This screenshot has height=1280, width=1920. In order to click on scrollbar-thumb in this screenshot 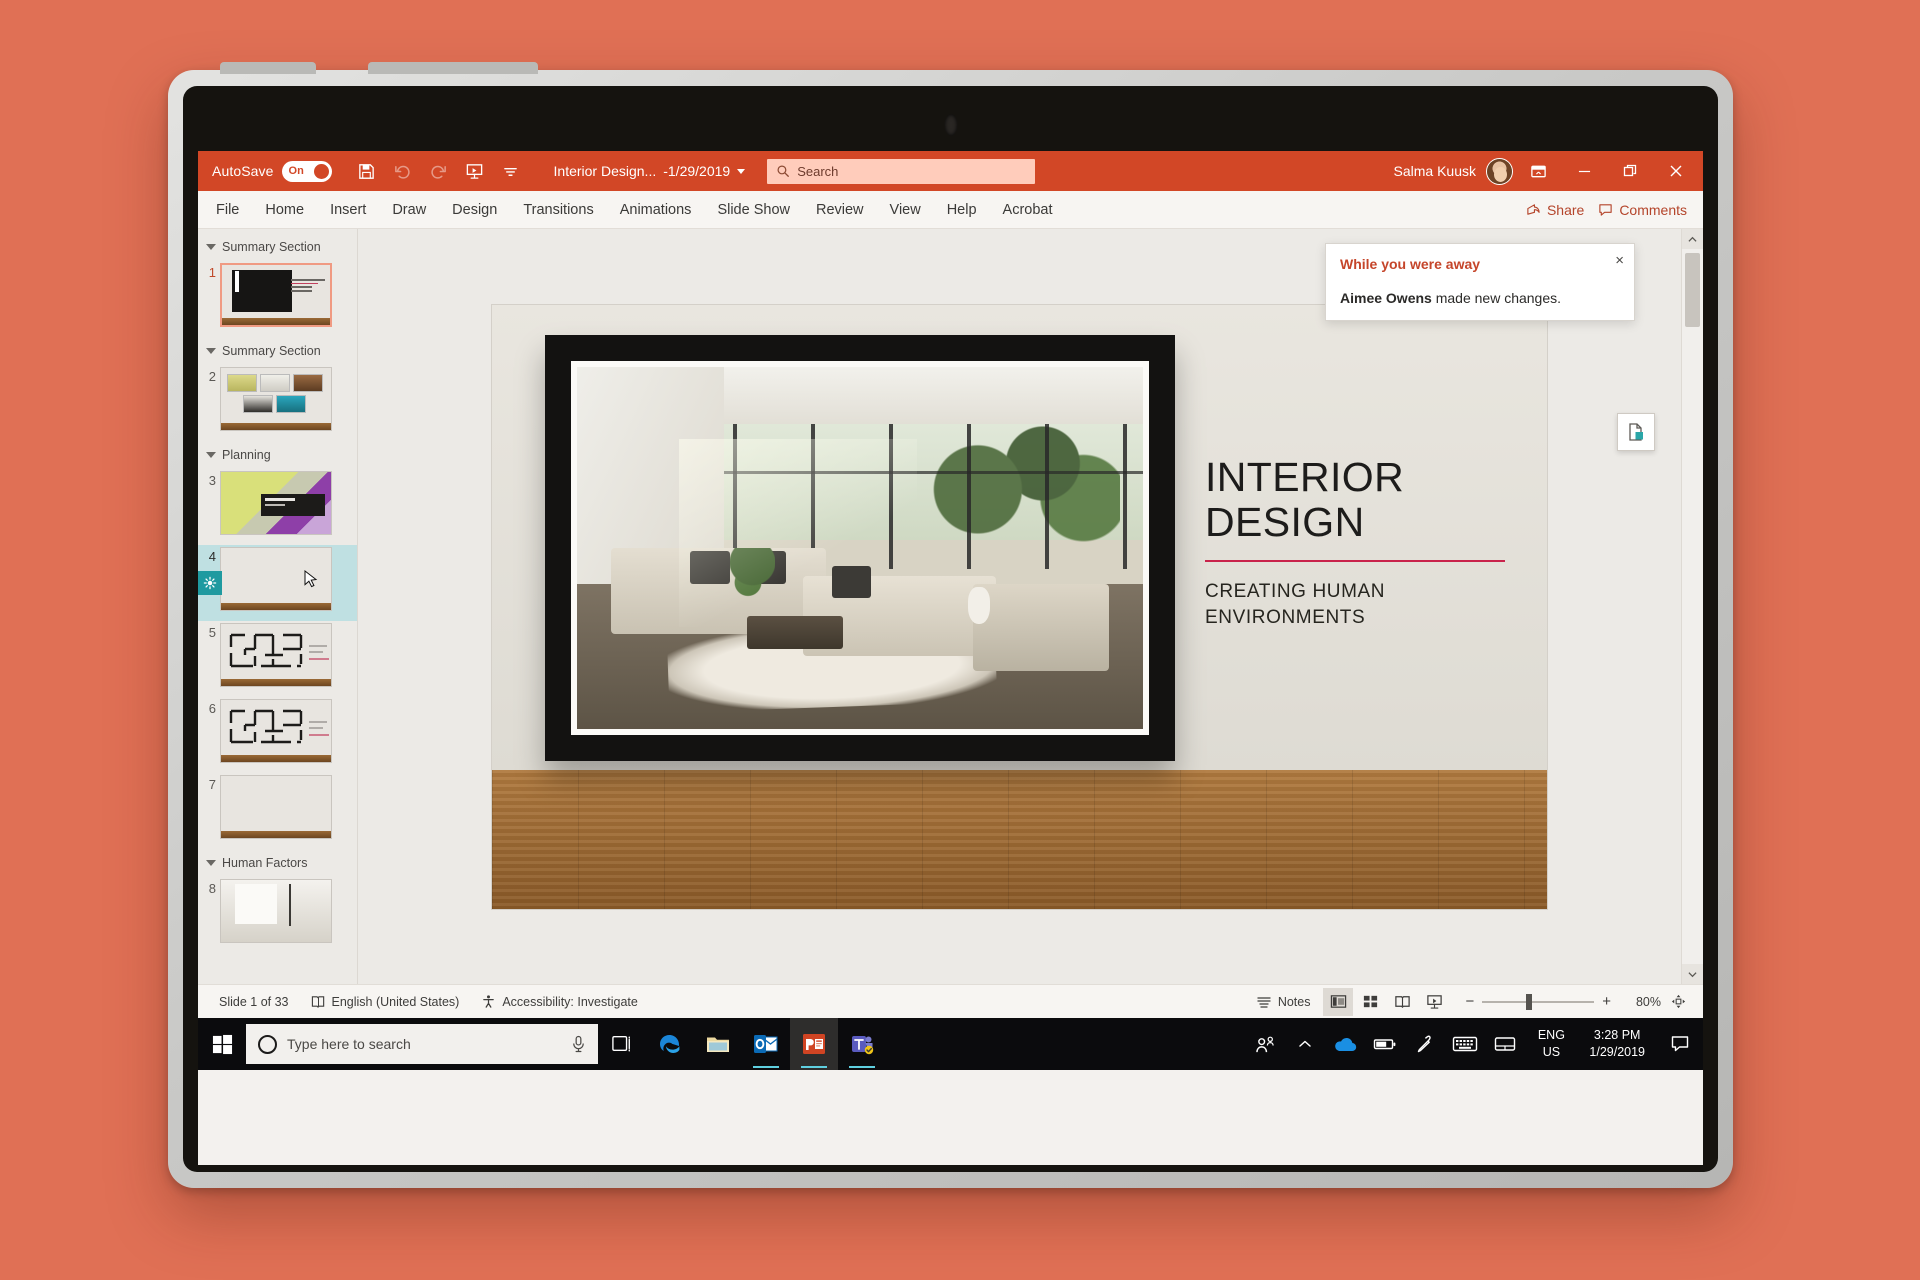, I will do `click(1692, 290)`.